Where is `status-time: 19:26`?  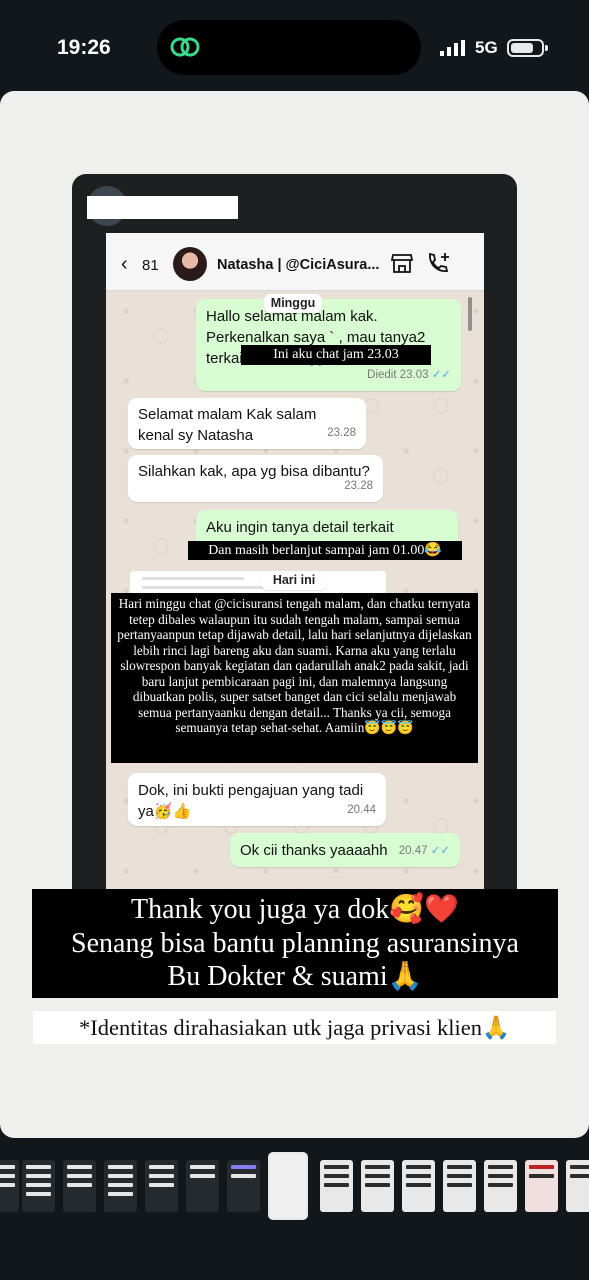 status-time: 19:26 is located at coordinates (84, 47).